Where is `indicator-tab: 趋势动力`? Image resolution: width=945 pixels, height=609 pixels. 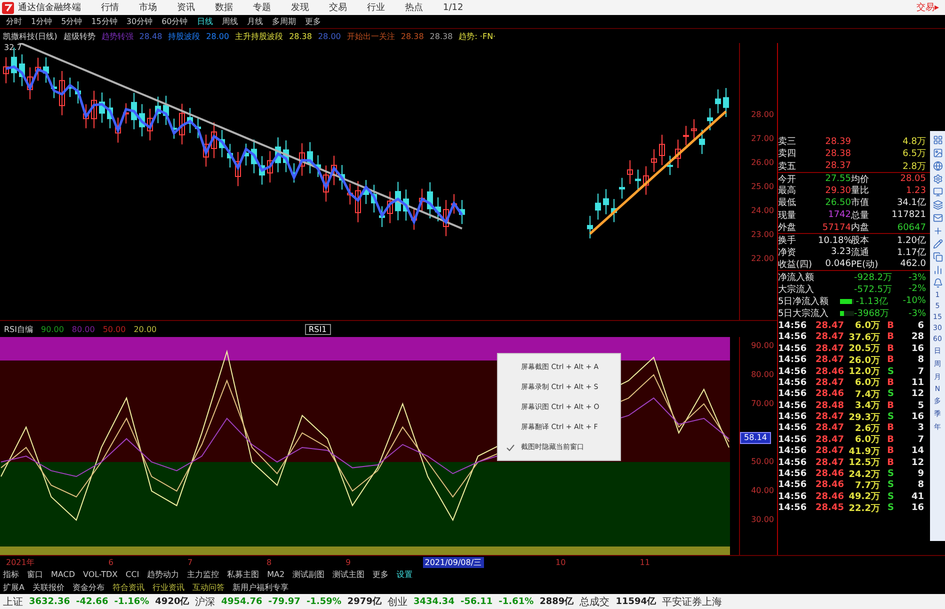
indicator-tab: 趋势动力 is located at coordinates (163, 574).